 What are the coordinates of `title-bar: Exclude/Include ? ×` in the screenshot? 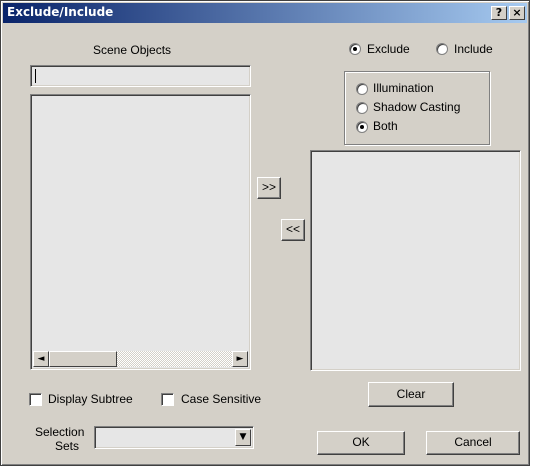 It's located at (265, 13).